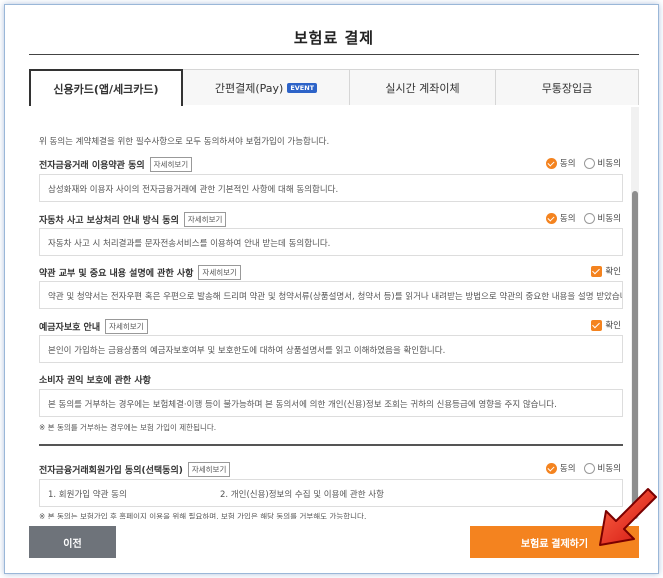 The image size is (663, 578). Describe the element at coordinates (635, 355) in the screenshot. I see `scrollbar-thumb` at that location.